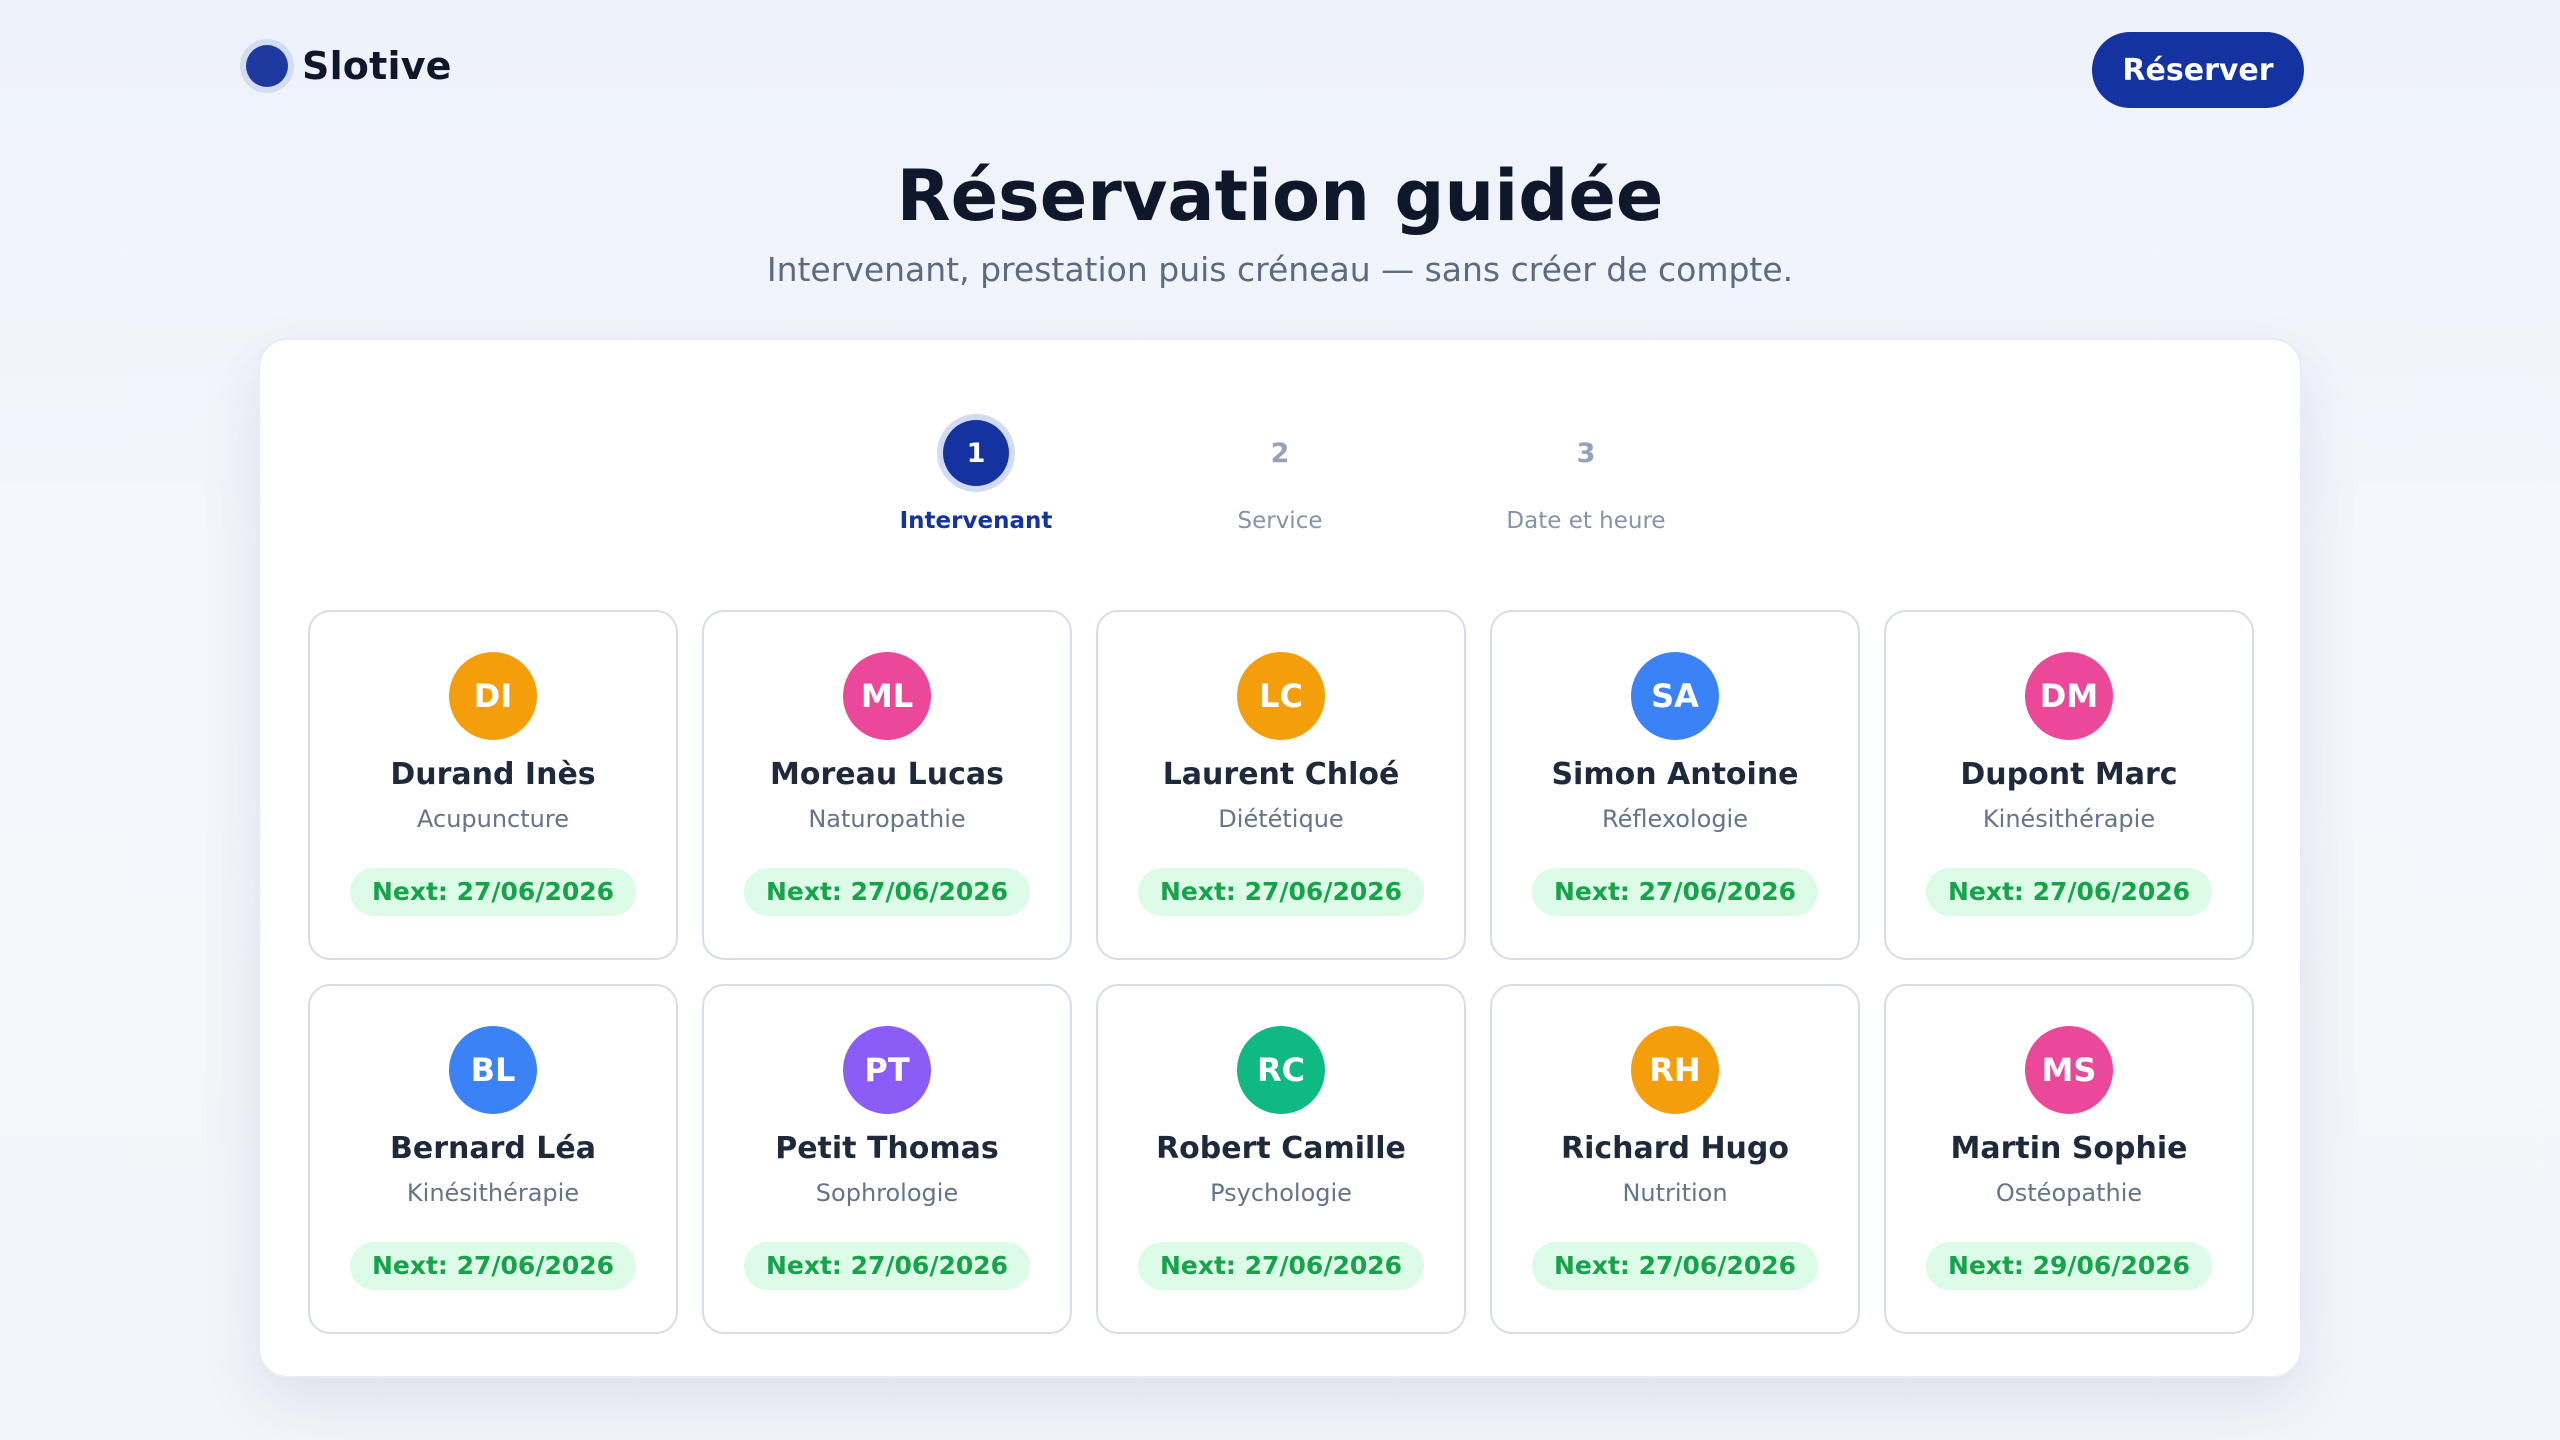 The width and height of the screenshot is (2560, 1440). I want to click on page-title: Réservation guidée, so click(1280, 196).